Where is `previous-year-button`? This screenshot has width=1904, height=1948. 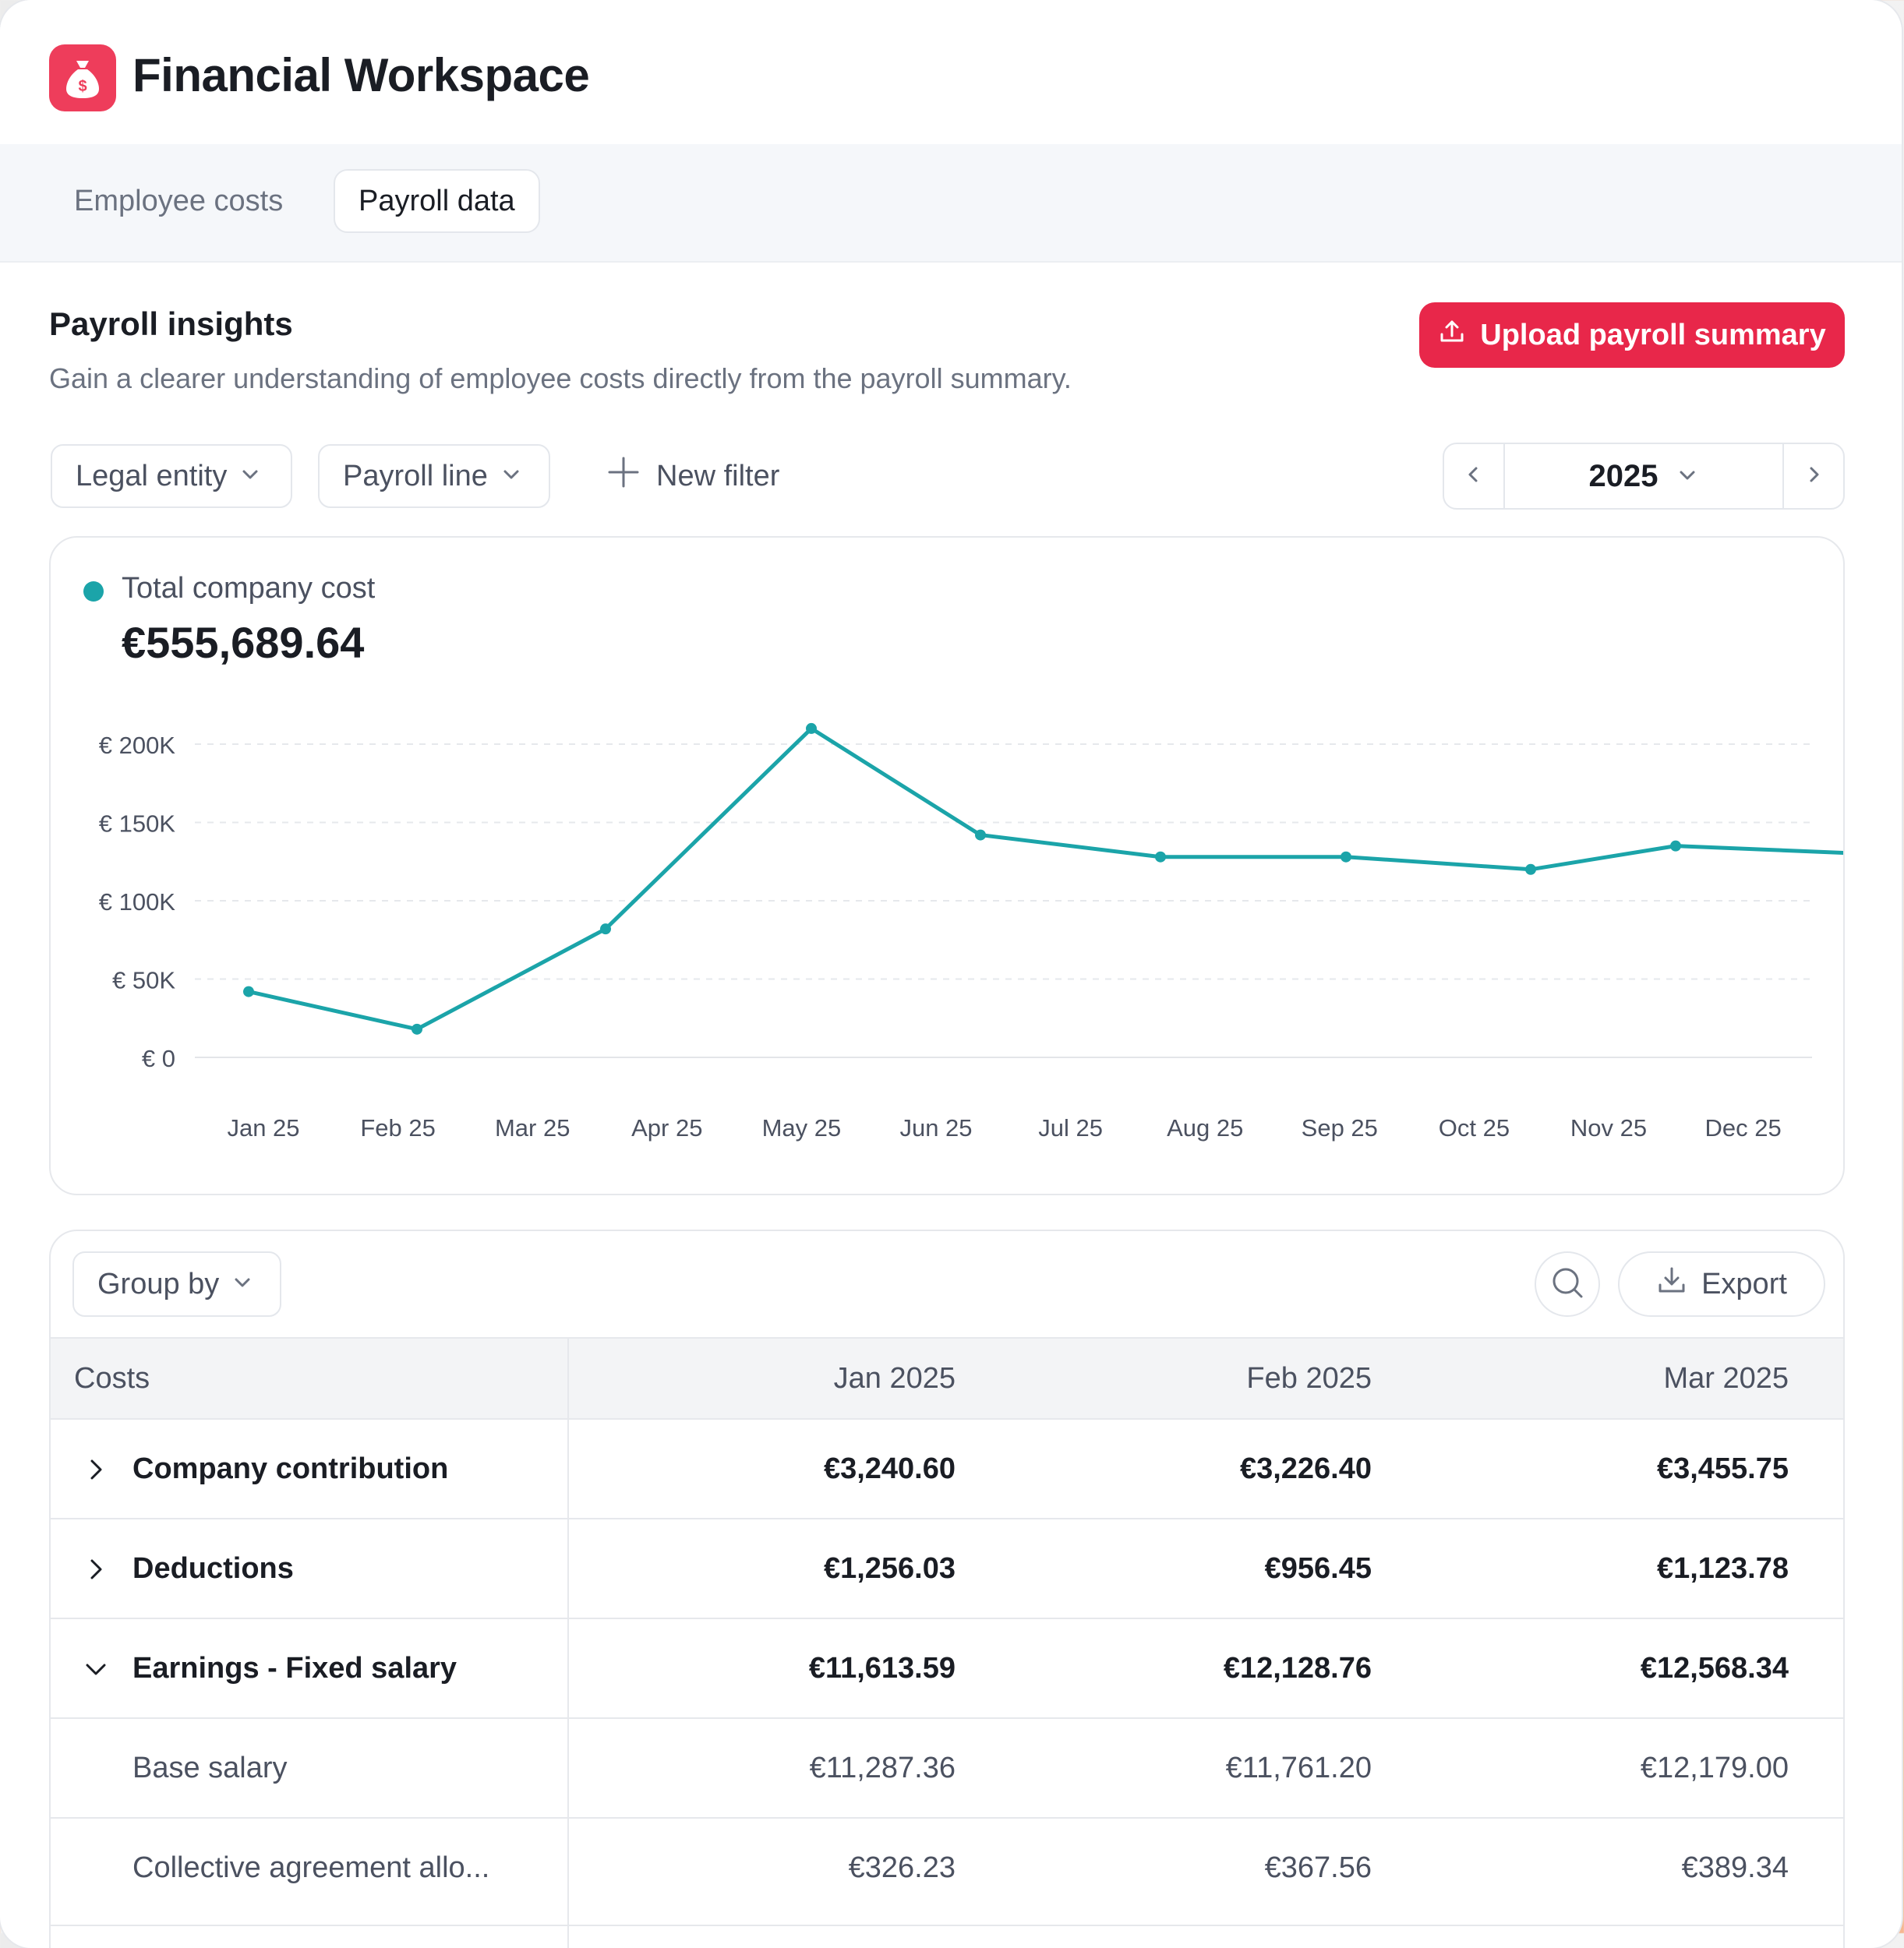 previous-year-button is located at coordinates (1474, 476).